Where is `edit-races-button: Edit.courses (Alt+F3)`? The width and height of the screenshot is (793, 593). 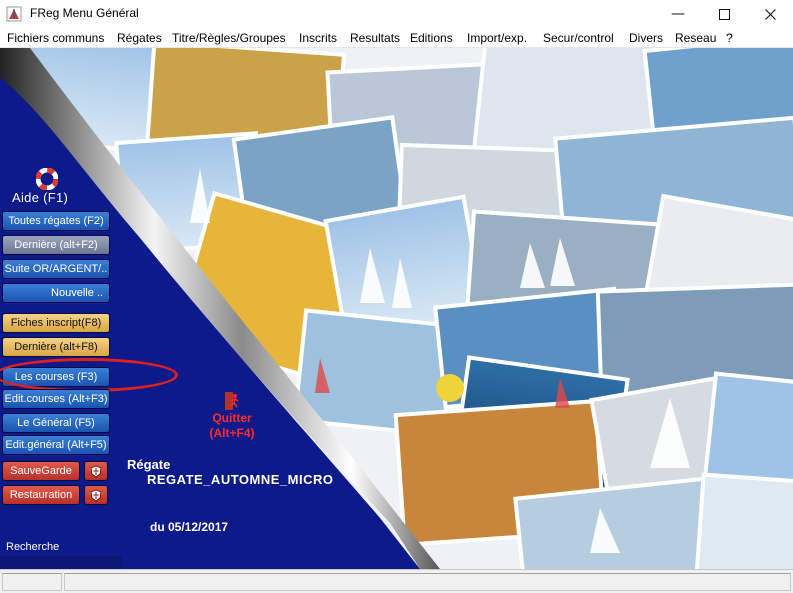 edit-races-button: Edit.courses (Alt+F3) is located at coordinates (56, 399).